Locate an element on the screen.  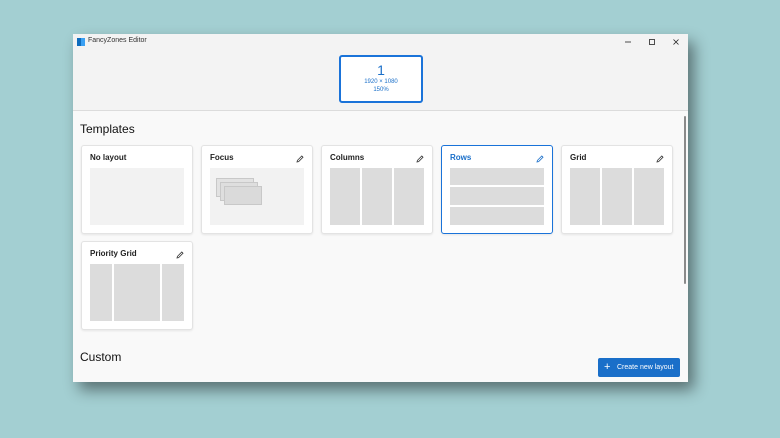
scrollbar is located at coordinates (685, 200).